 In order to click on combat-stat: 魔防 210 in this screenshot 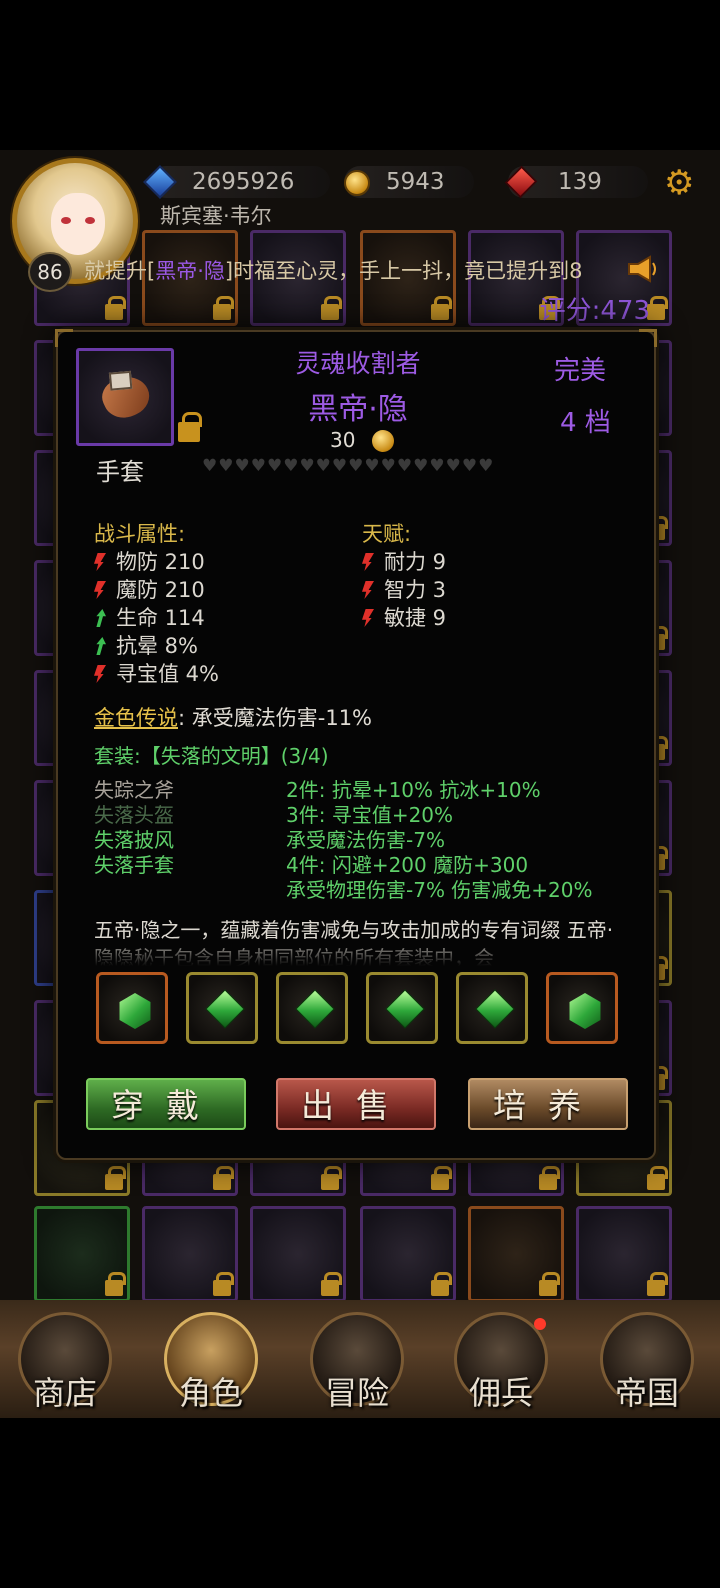, I will do `click(149, 590)`.